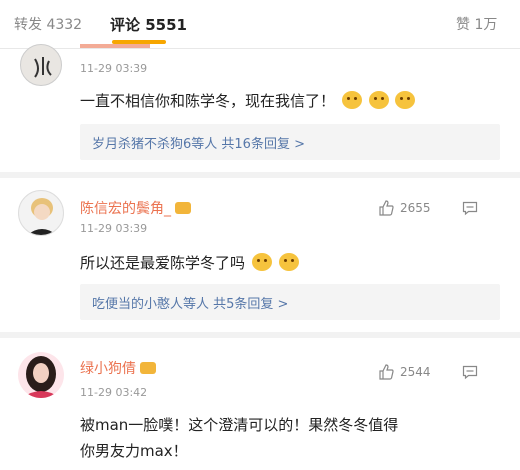  I want to click on comment-text: 所以还是最爱陈学冬了吗, so click(189, 262).